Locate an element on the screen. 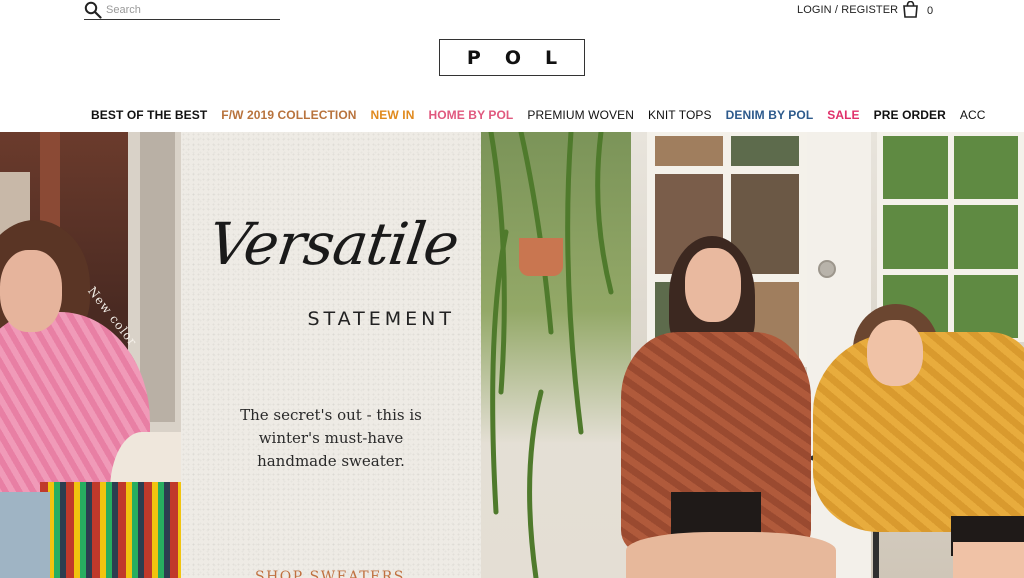 This screenshot has width=1024, height=578. search-bar is located at coordinates (182, 10).